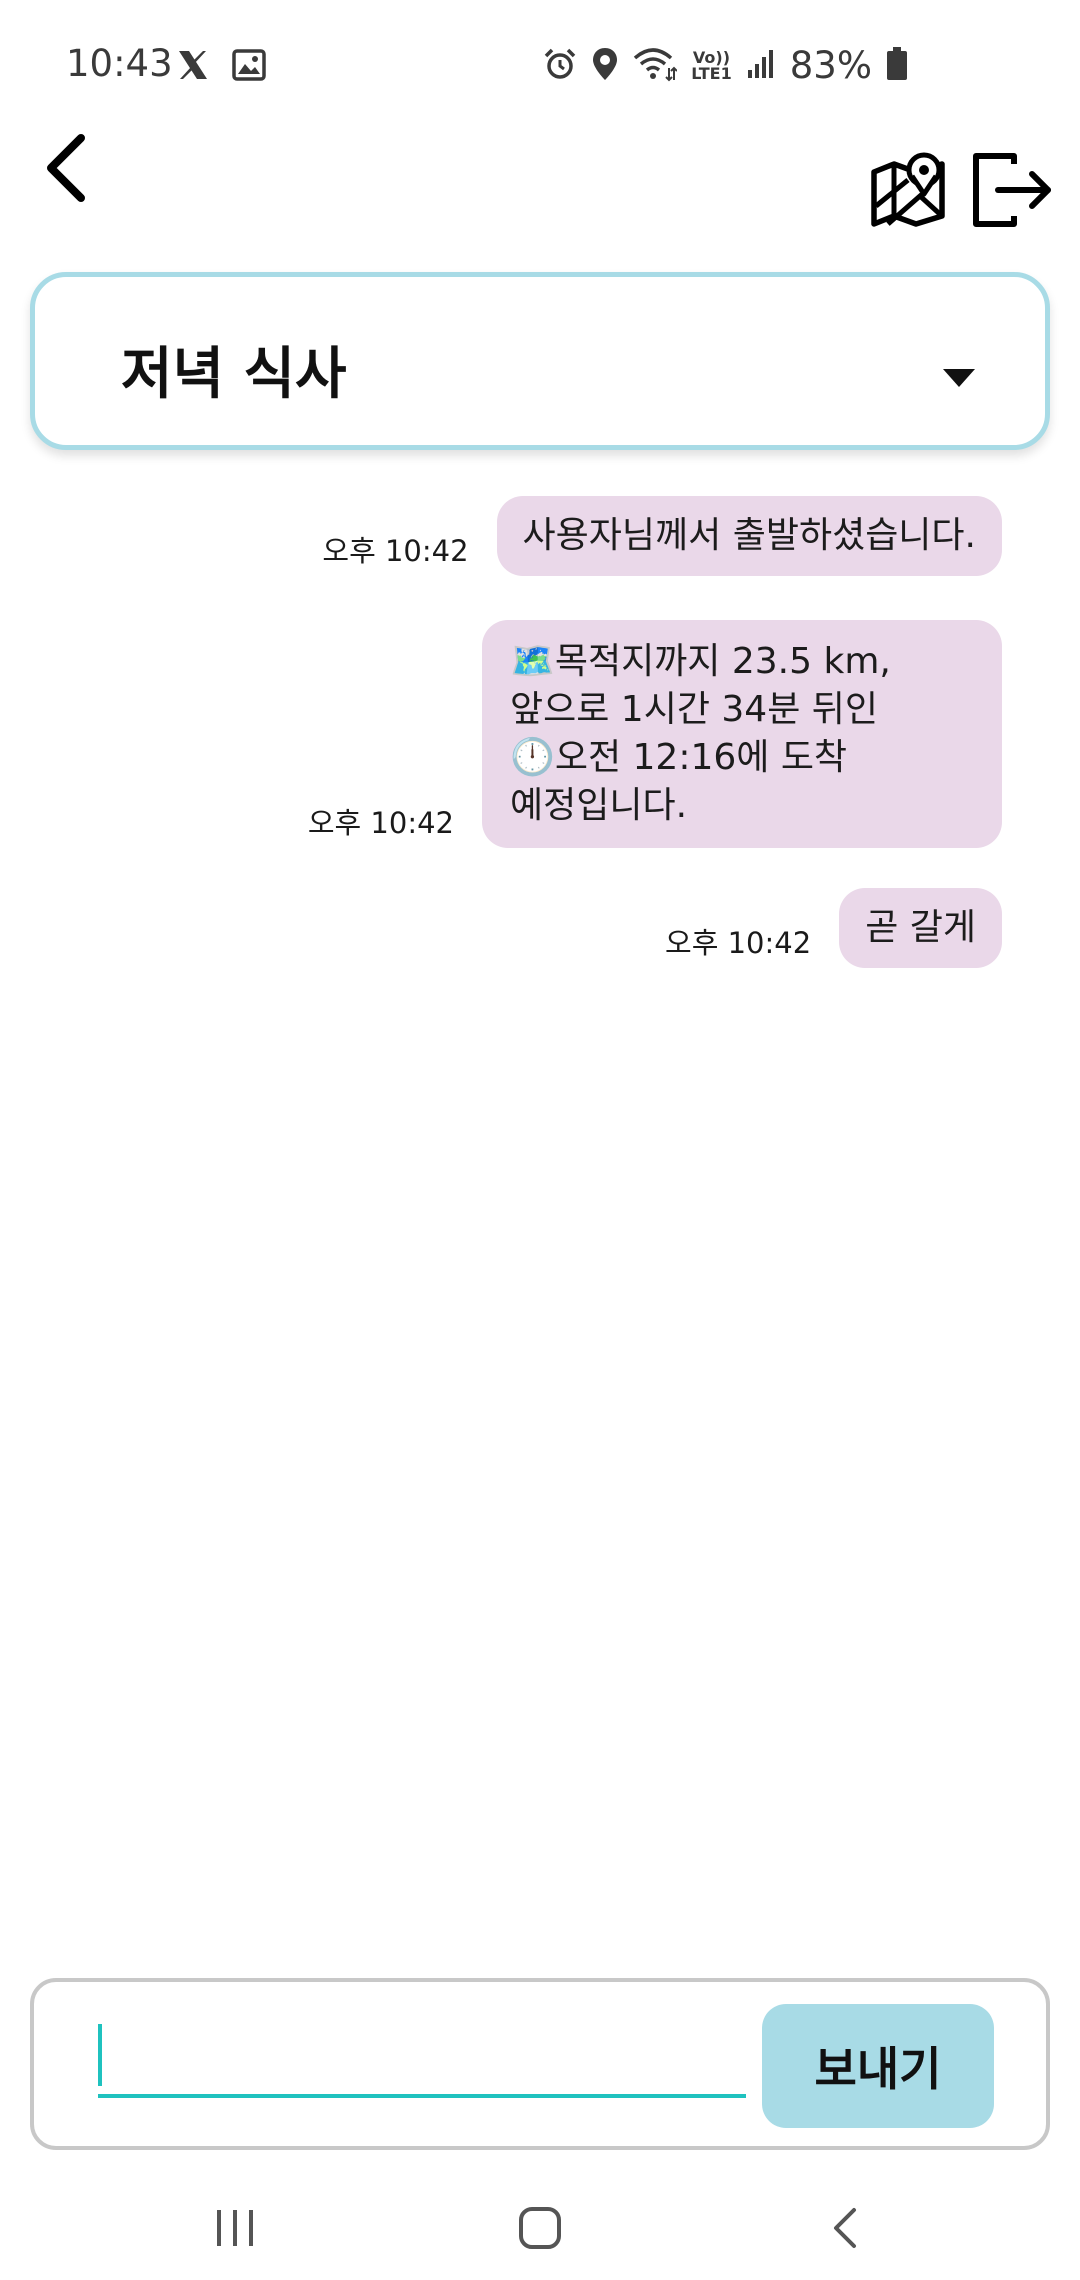  Describe the element at coordinates (193, 67) in the screenshot. I see `x-logo-icon` at that location.